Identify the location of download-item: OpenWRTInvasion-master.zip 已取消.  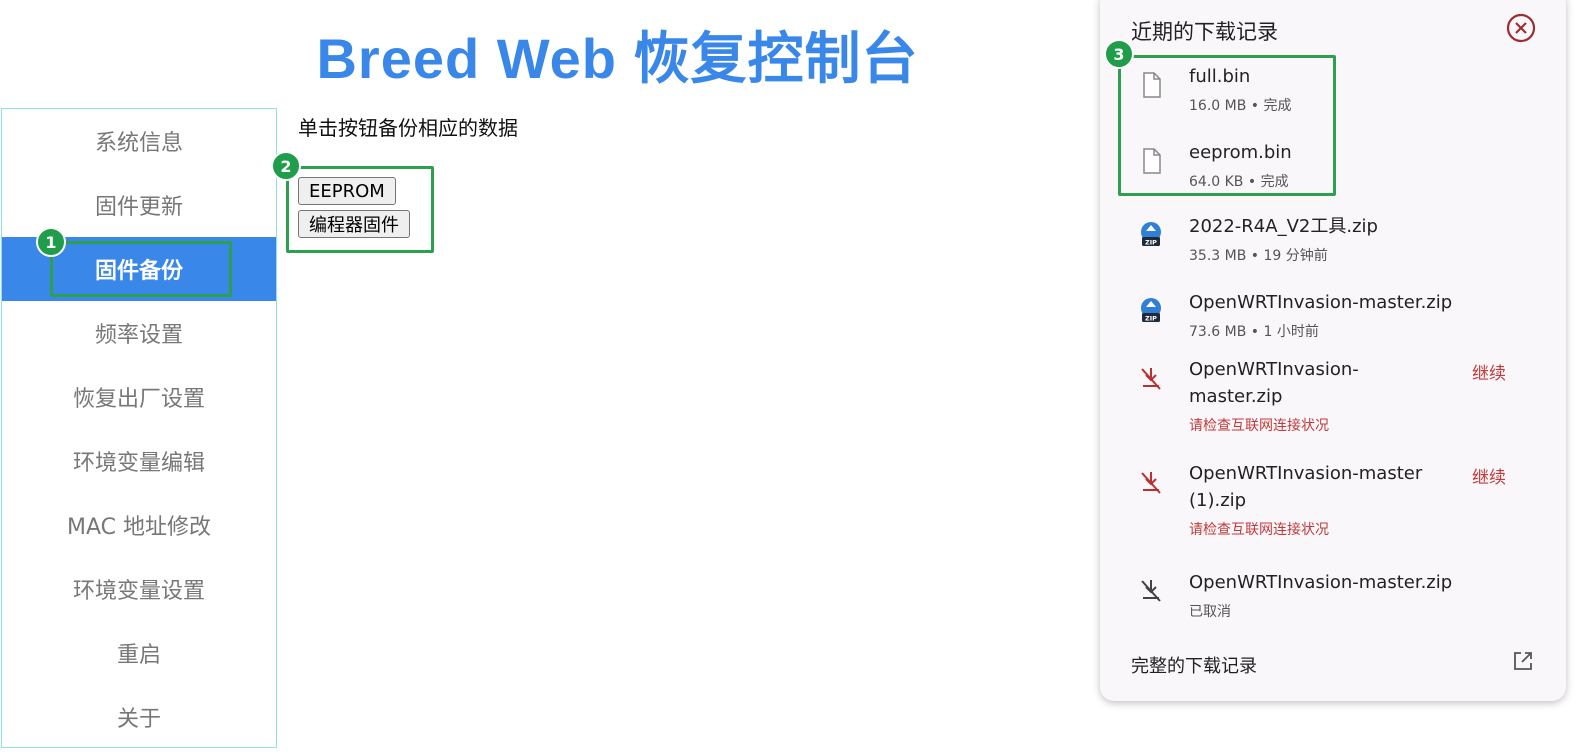
(1333, 603).